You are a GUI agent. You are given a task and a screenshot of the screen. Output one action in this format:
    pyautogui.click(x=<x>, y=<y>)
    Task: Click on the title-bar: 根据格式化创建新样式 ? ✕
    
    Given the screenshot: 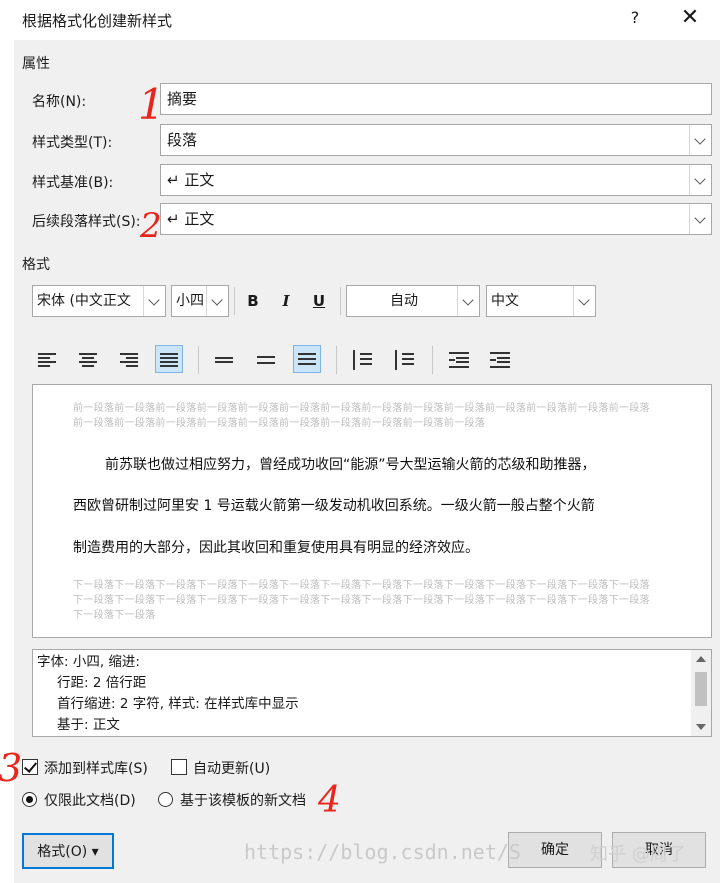 What is the action you would take?
    pyautogui.click(x=360, y=19)
    